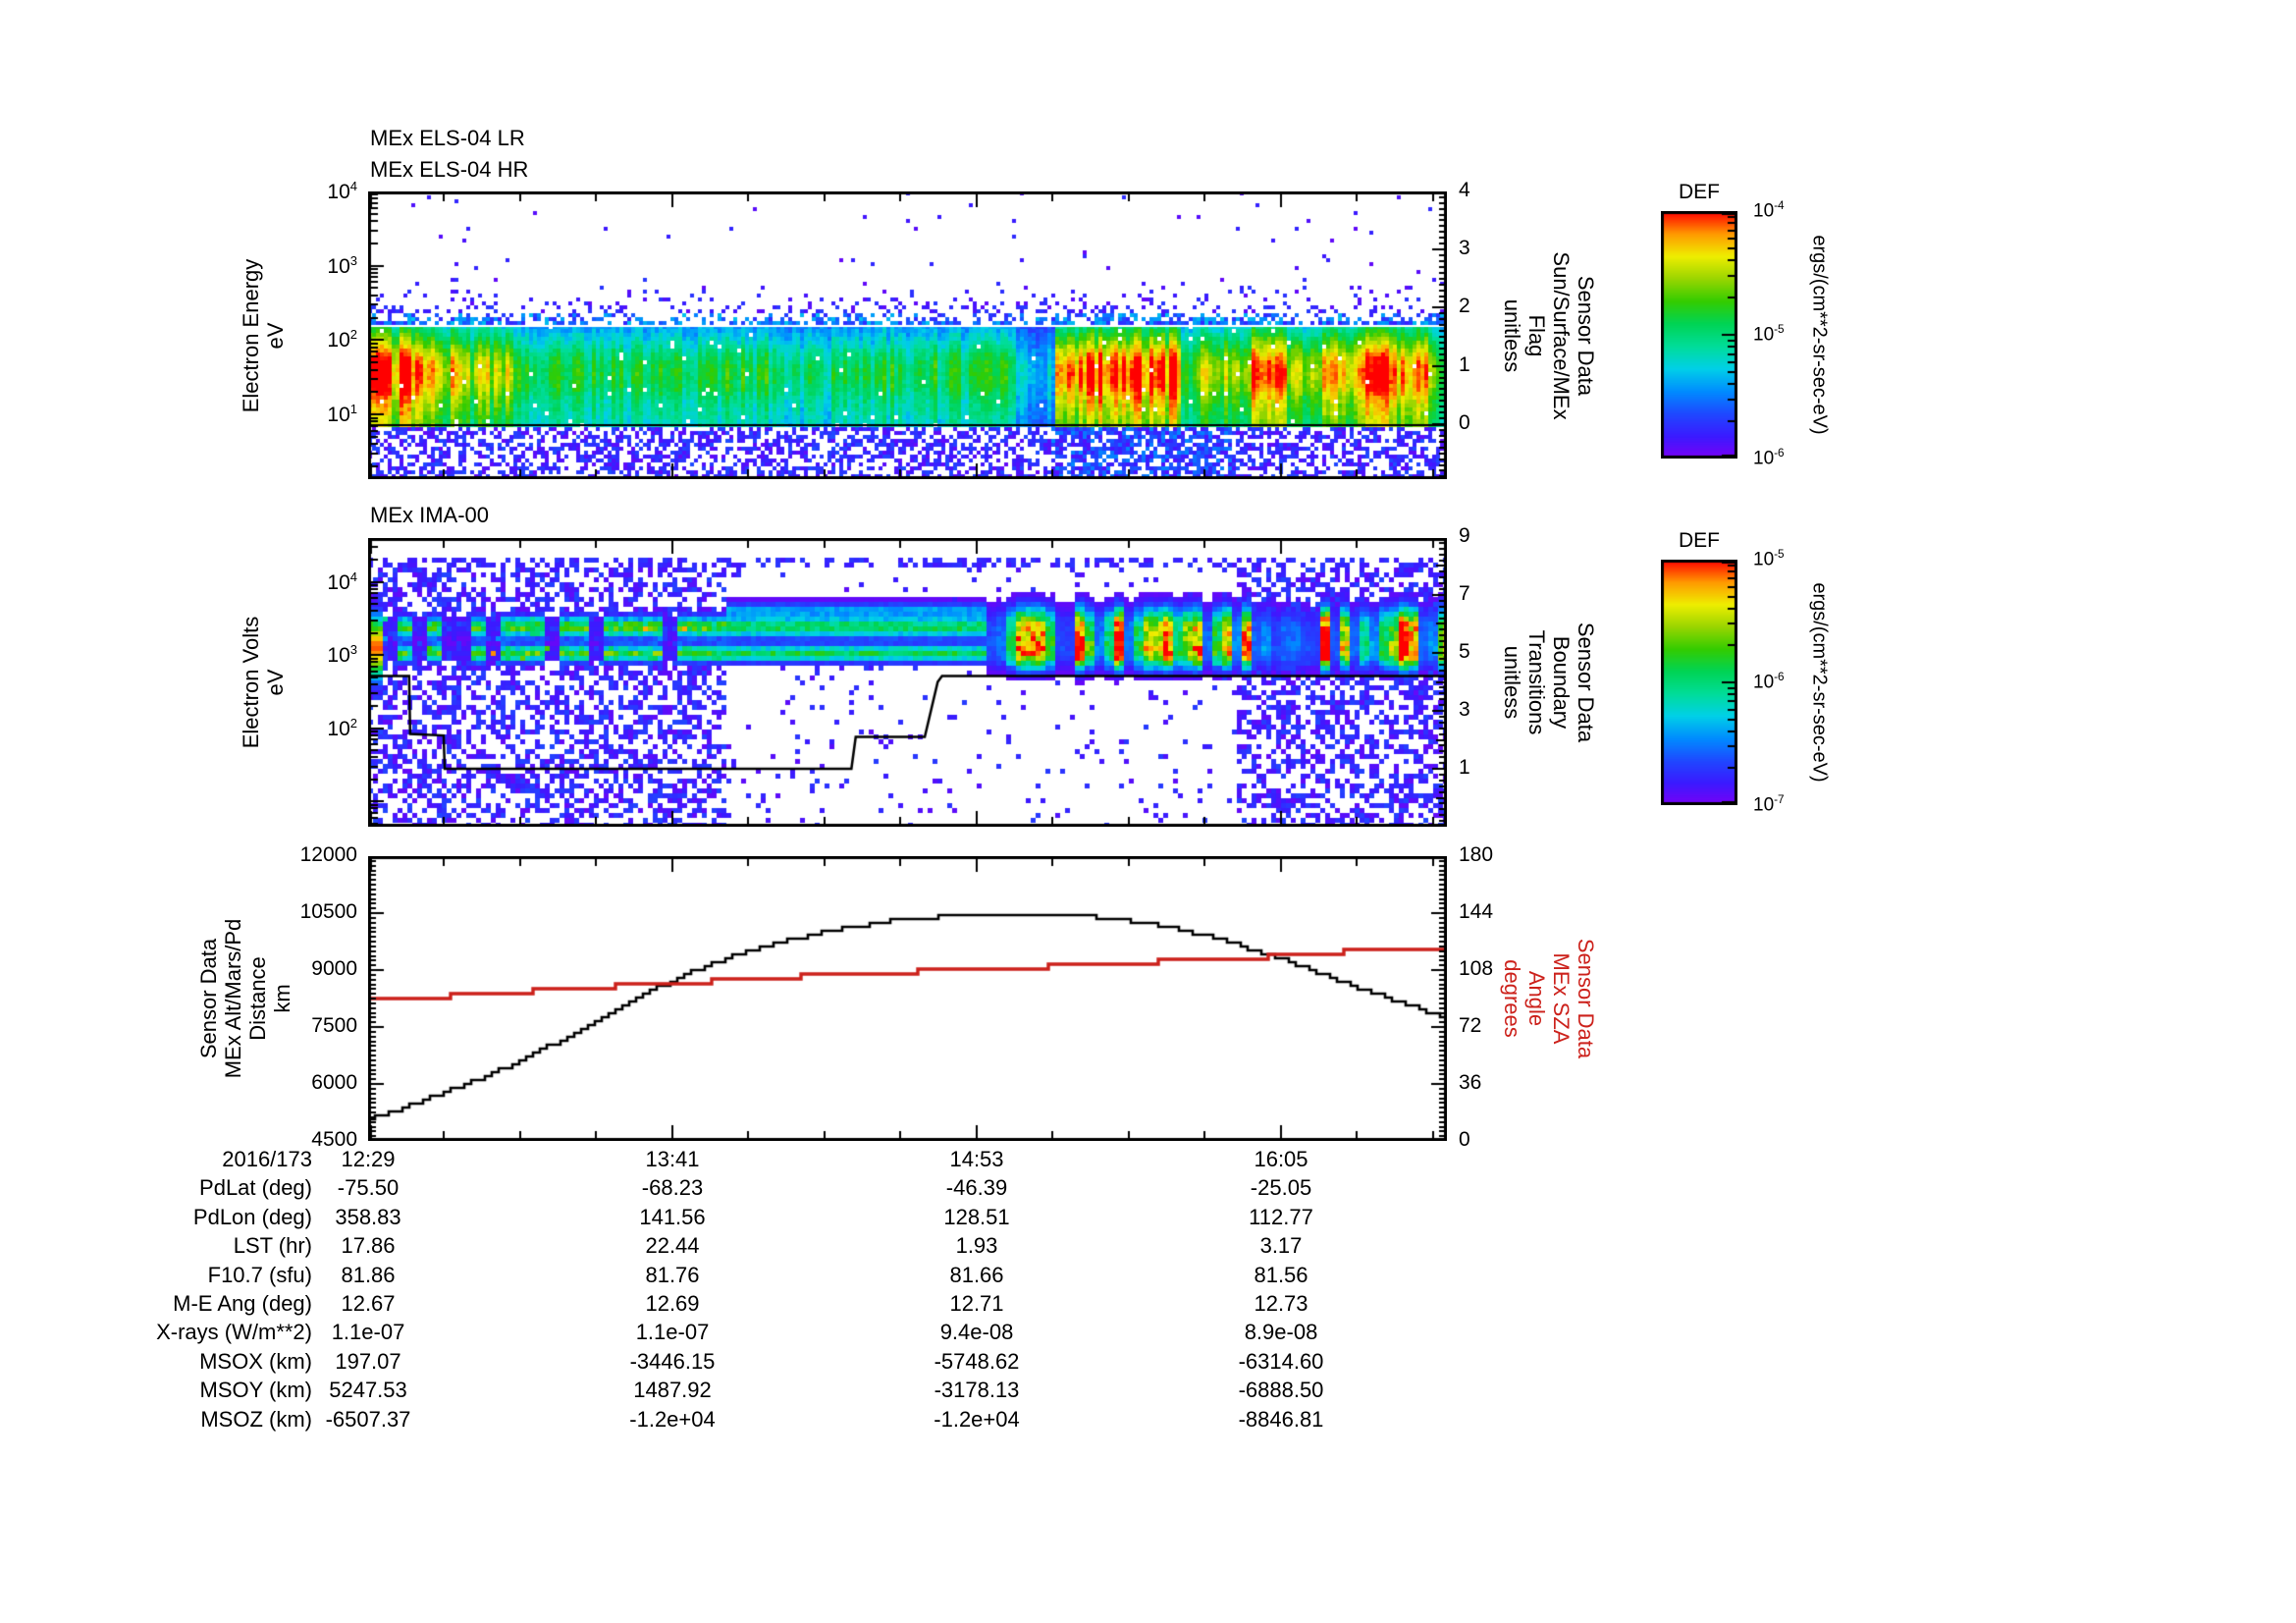 This screenshot has height=1623, width=2296. What do you see at coordinates (1476, 854) in the screenshot?
I see `dist-right-tick-180: 180` at bounding box center [1476, 854].